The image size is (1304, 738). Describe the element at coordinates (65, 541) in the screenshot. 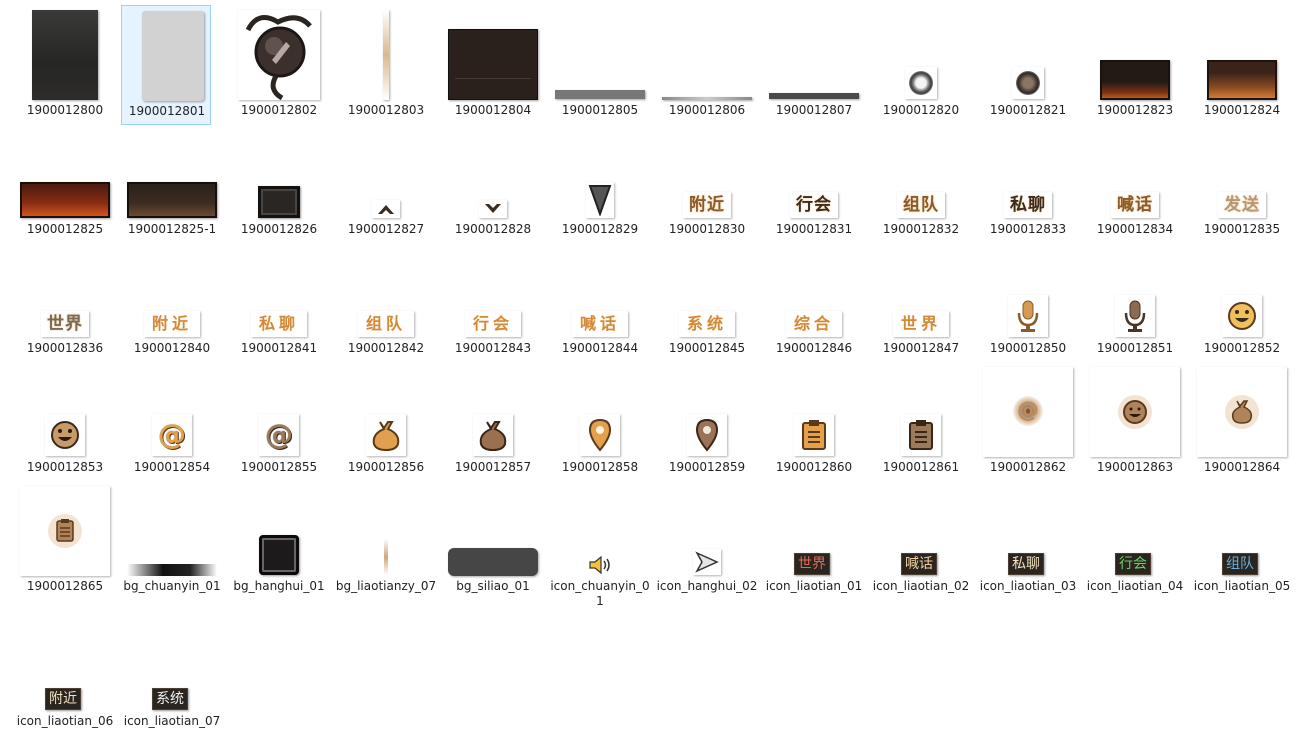

I see `file-tile: 1900012865` at that location.